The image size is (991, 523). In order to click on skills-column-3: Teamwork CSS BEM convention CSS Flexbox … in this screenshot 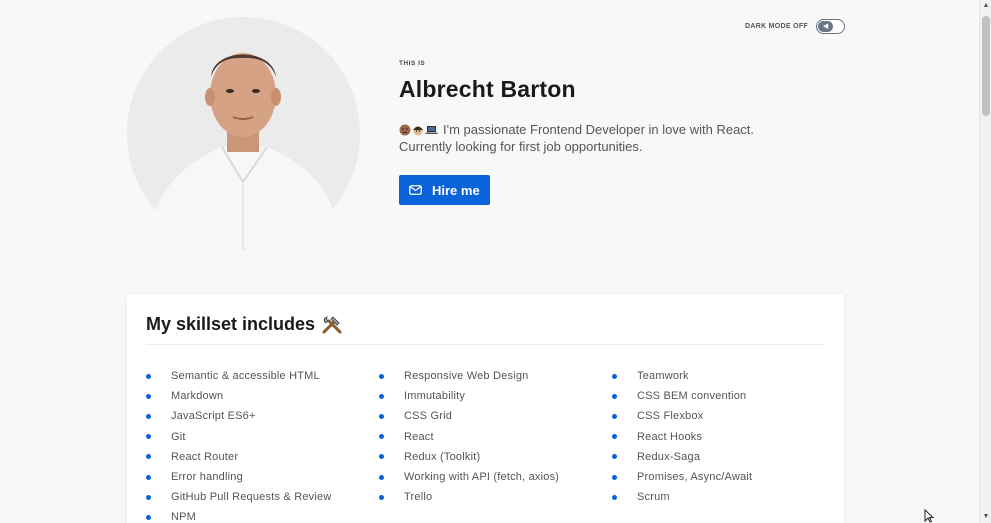, I will do `click(682, 436)`.